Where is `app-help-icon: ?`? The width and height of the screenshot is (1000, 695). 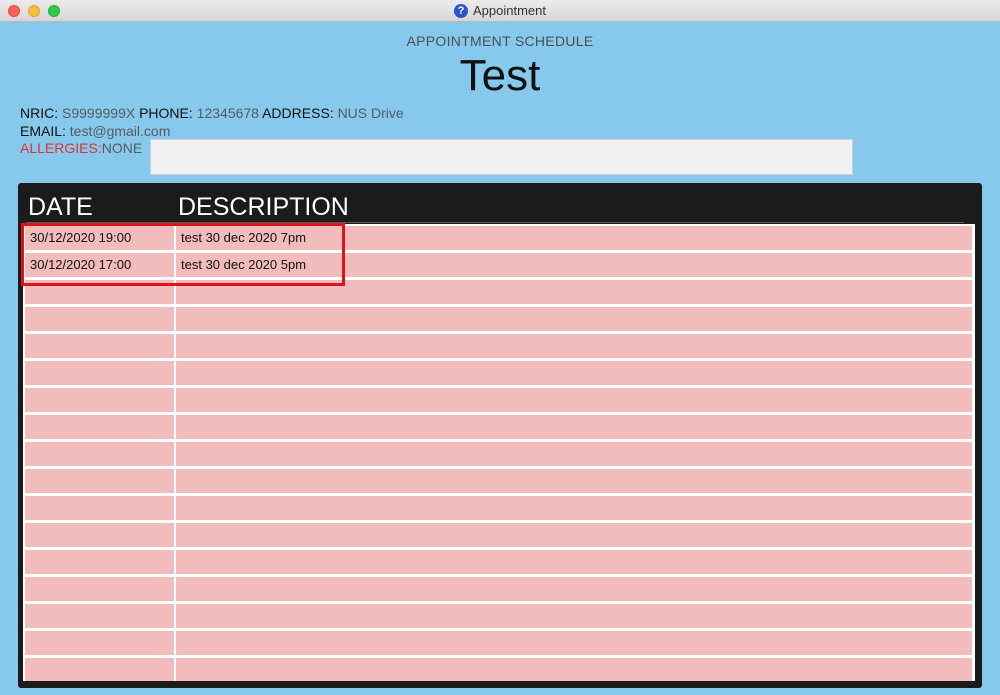 app-help-icon: ? is located at coordinates (461, 10).